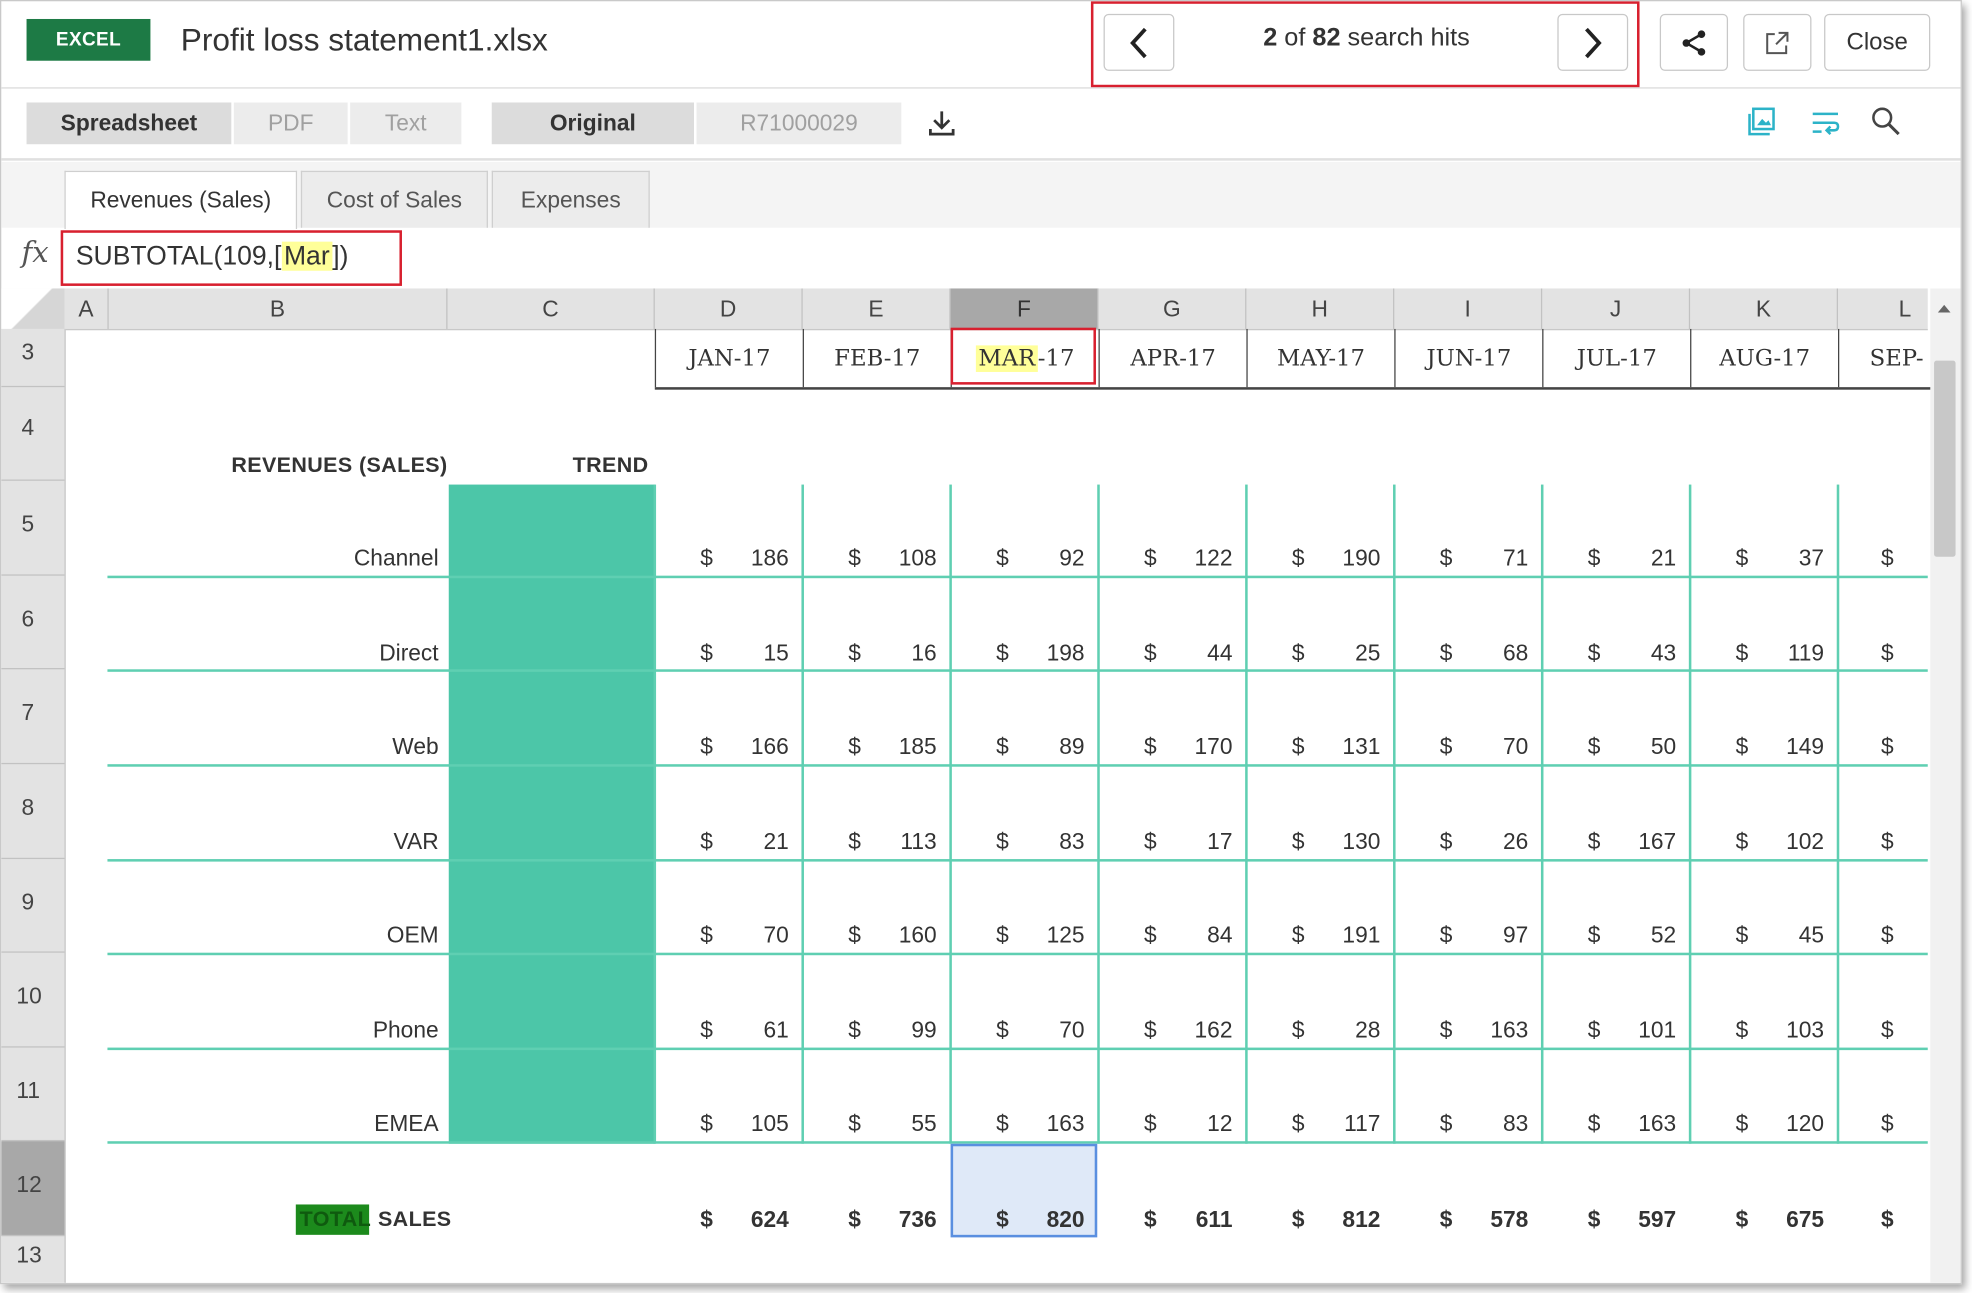  I want to click on formula-text: SUBTOTAL(109,[Mar]), so click(212, 256).